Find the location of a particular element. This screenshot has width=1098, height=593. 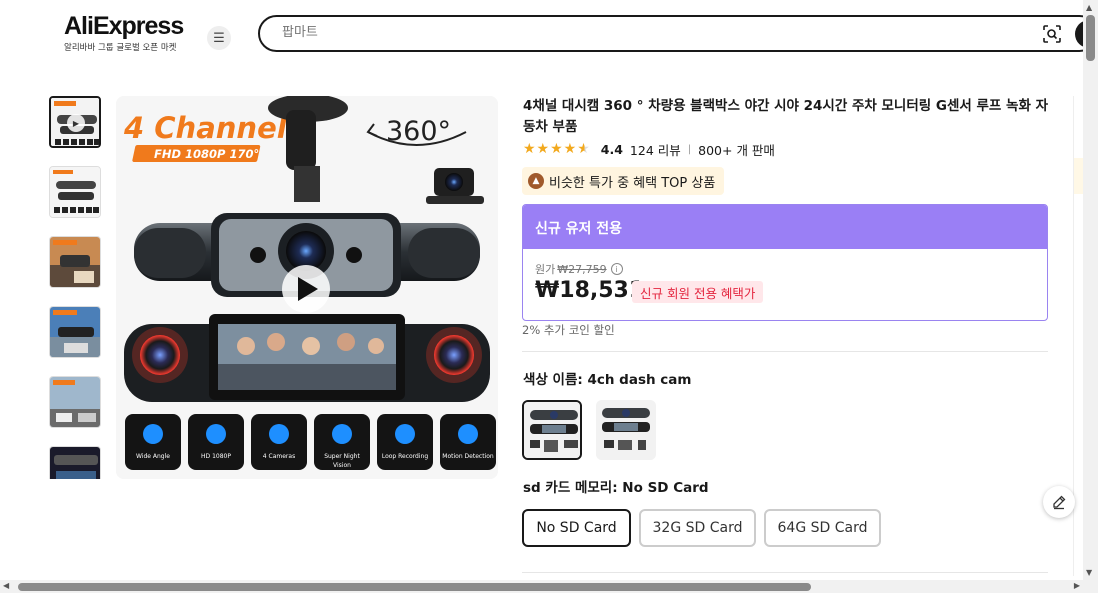

spec-text: FHD 1080P 170° is located at coordinates (206, 154).